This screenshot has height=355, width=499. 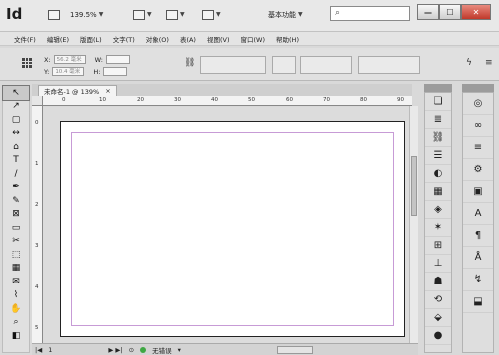 I want to click on bridge-button, so click(x=54, y=14).